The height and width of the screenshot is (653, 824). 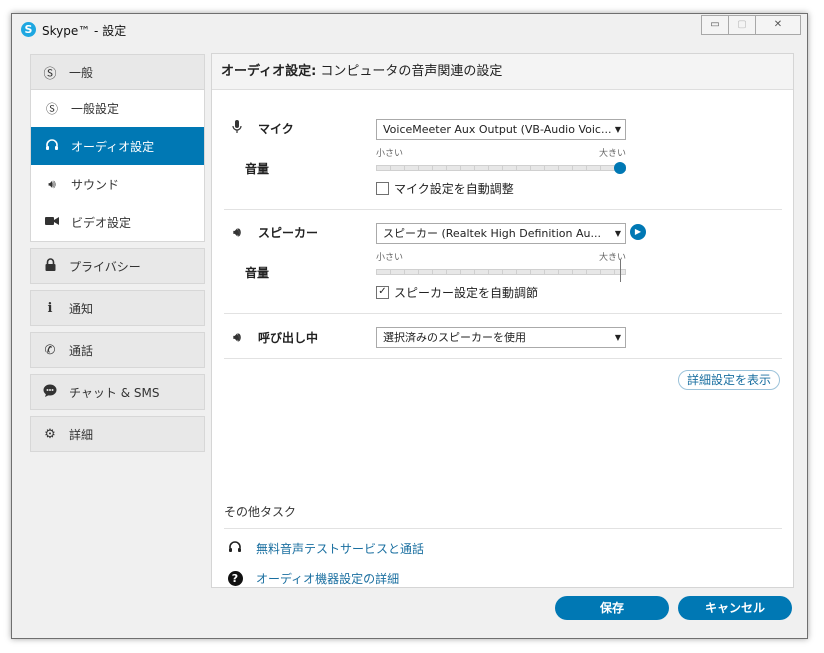 I want to click on speaker-device-select: スピーカー (Realtek High Definition Au... ▼, so click(x=501, y=233).